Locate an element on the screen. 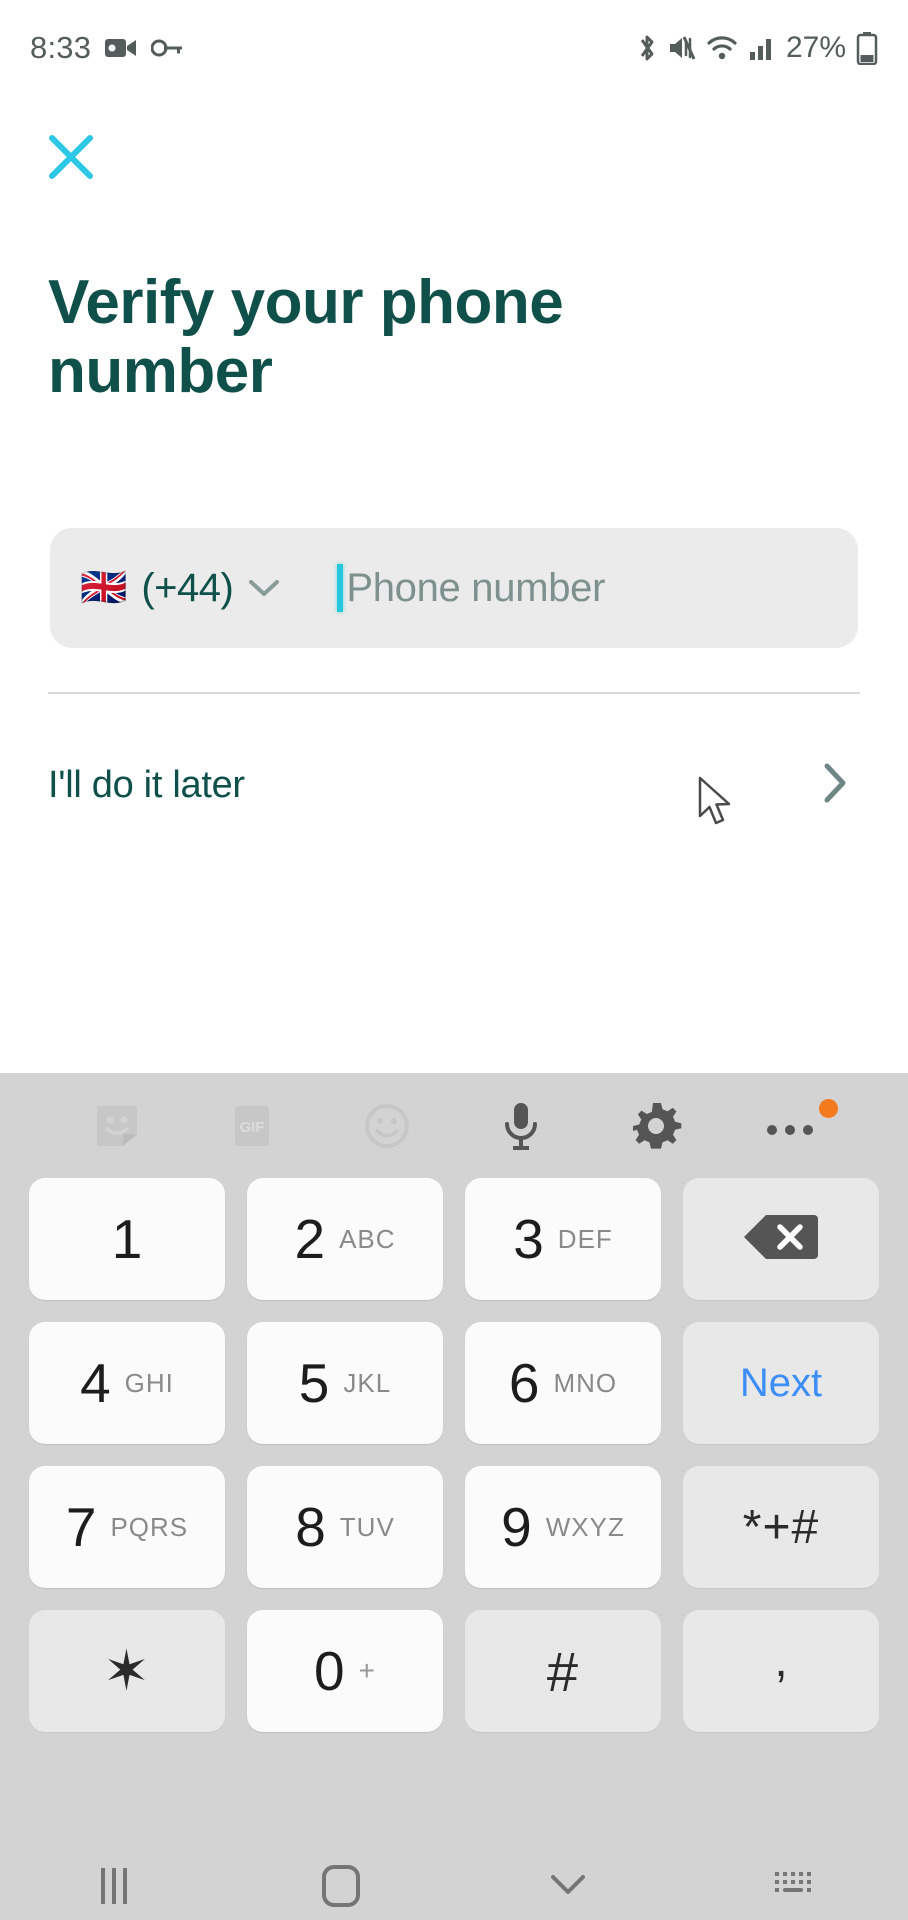 The width and height of the screenshot is (908, 1920). backspace-icon is located at coordinates (781, 1239).